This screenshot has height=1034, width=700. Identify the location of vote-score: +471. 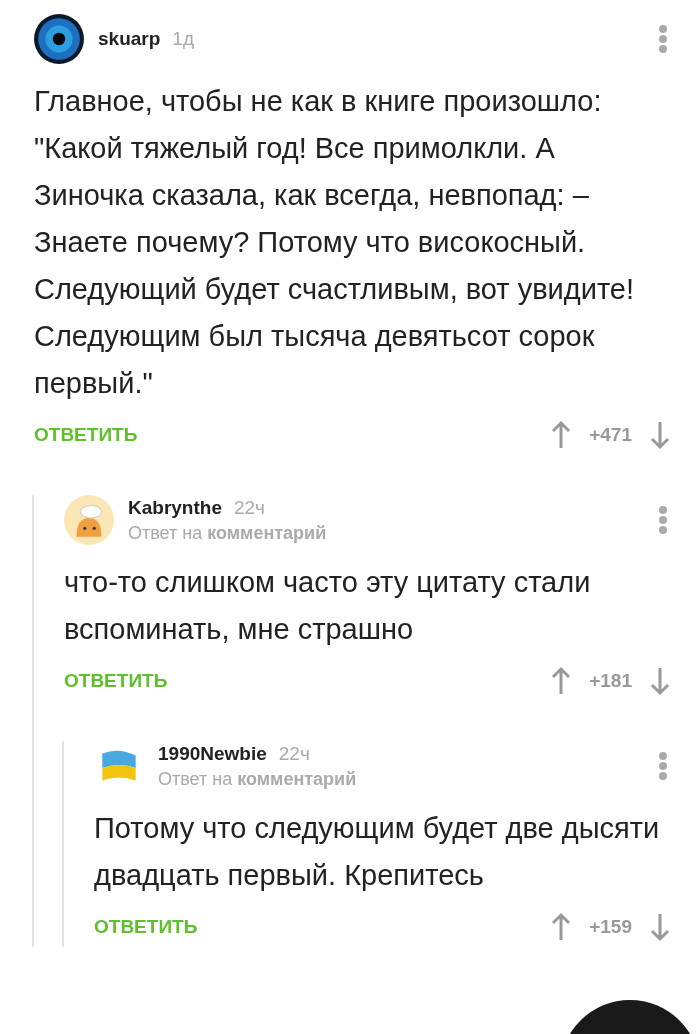
(610, 435).